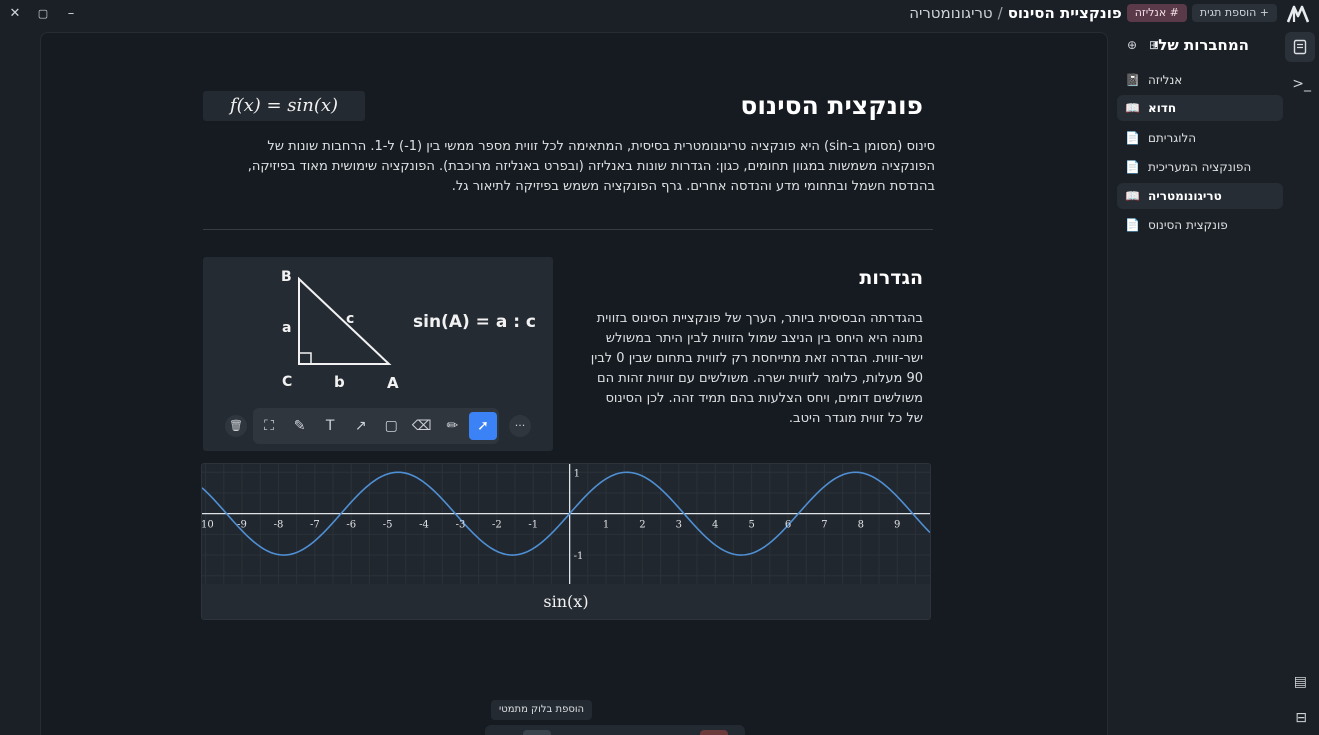 Image resolution: width=1319 pixels, height=735 pixels. Describe the element at coordinates (504, 732) in the screenshot. I see `text-block-button: Aa` at that location.